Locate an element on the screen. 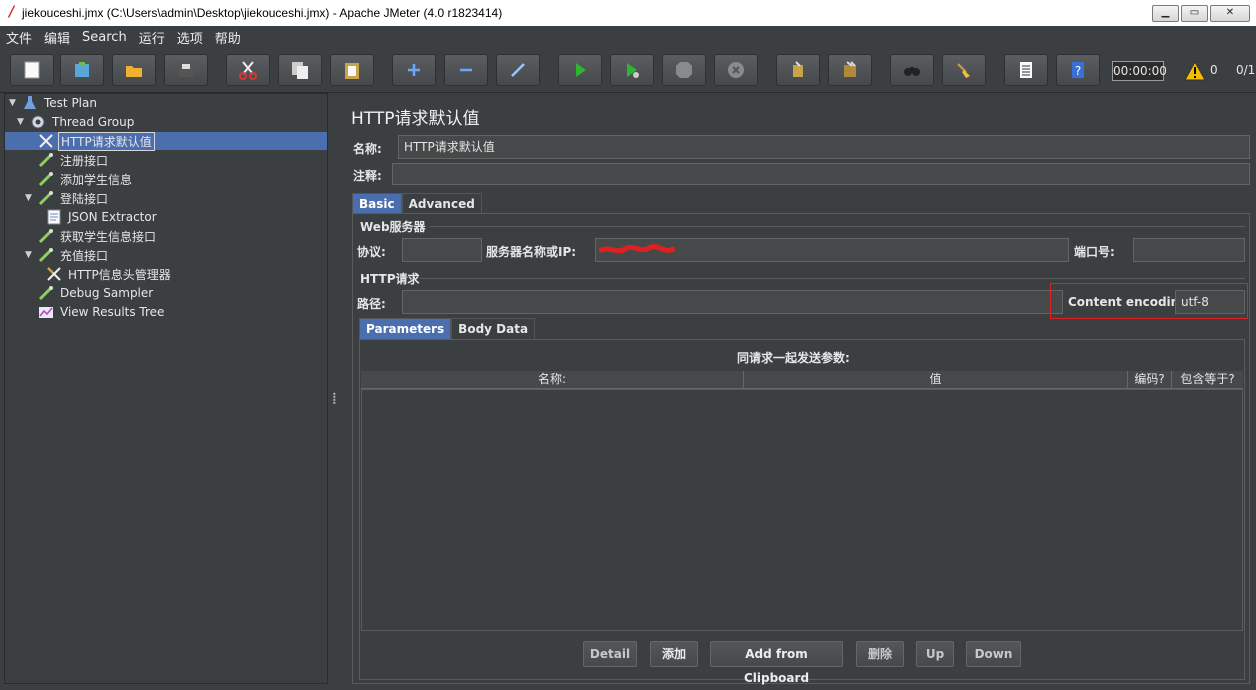 This screenshot has width=1256, height=690. column-header-include-equals: 包含等于? is located at coordinates (1207, 379).